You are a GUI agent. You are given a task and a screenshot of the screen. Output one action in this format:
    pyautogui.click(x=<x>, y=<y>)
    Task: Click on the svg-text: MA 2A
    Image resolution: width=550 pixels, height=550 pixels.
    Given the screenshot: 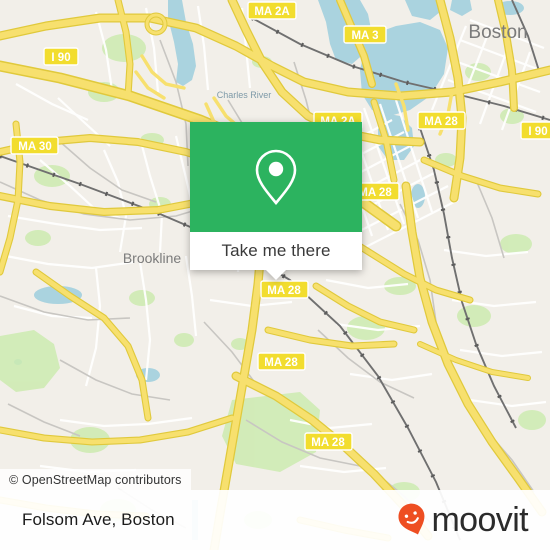 What is the action you would take?
    pyautogui.click(x=271, y=12)
    